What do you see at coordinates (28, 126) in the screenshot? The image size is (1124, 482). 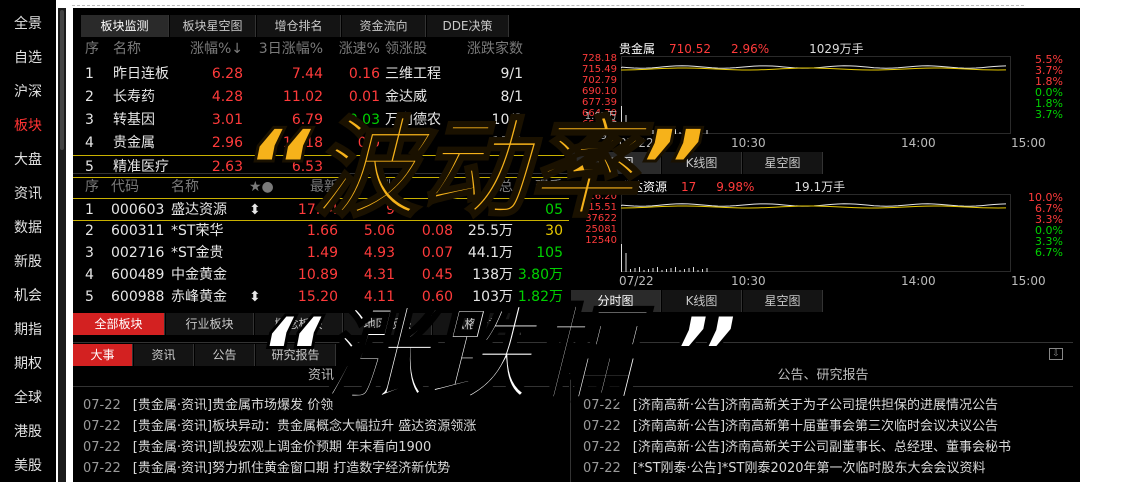 I see `sidebar-item: 板块` at bounding box center [28, 126].